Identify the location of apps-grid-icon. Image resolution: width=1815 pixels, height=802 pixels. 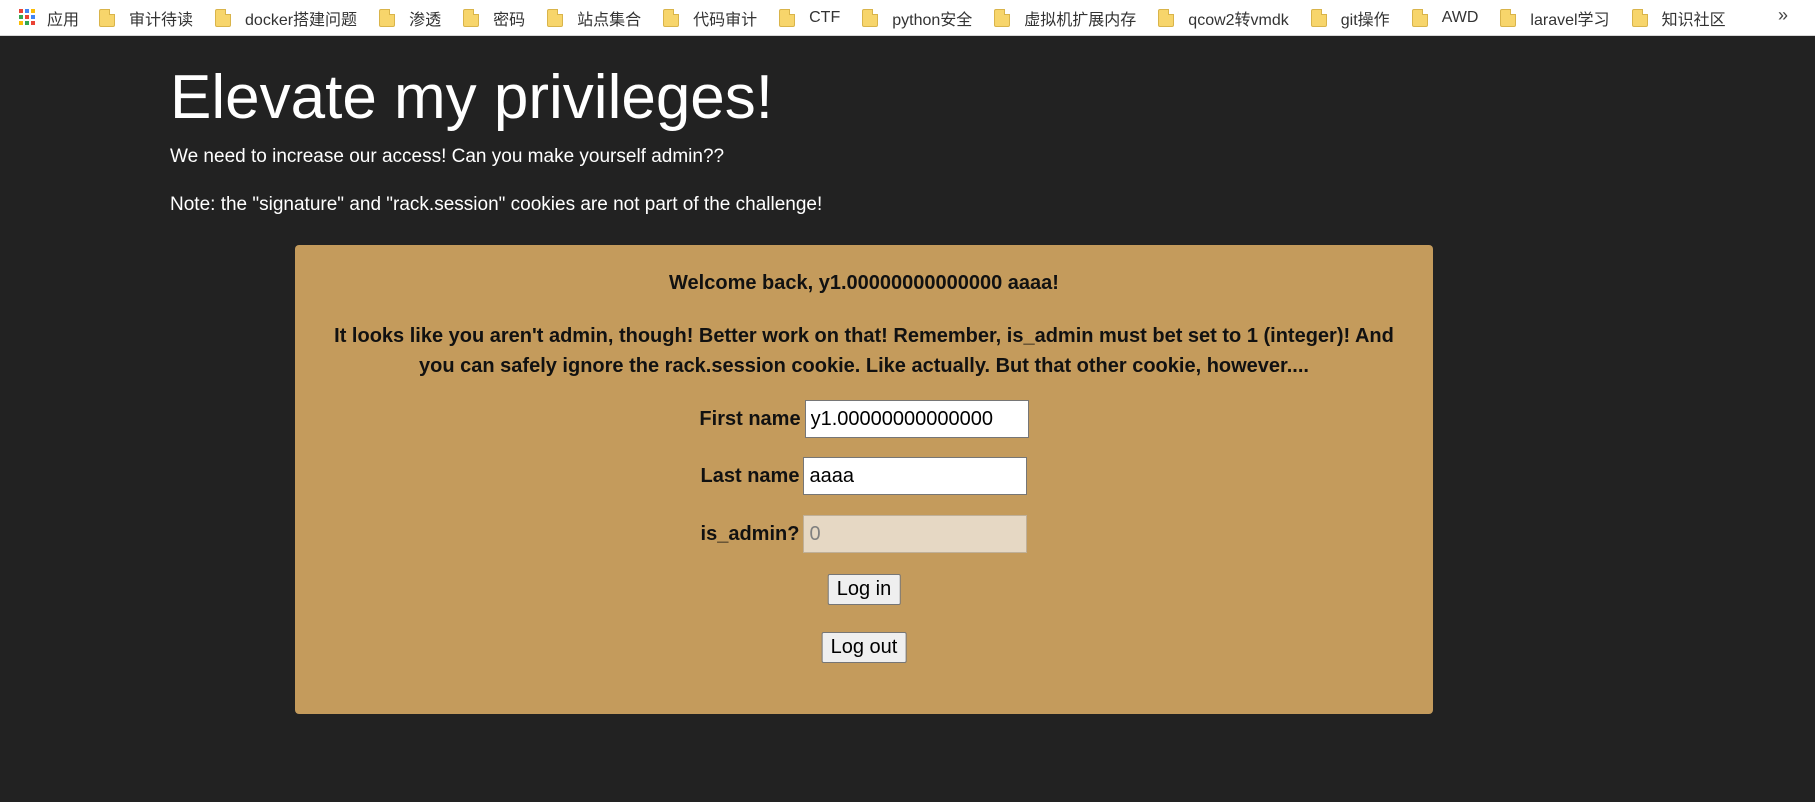
(27, 17).